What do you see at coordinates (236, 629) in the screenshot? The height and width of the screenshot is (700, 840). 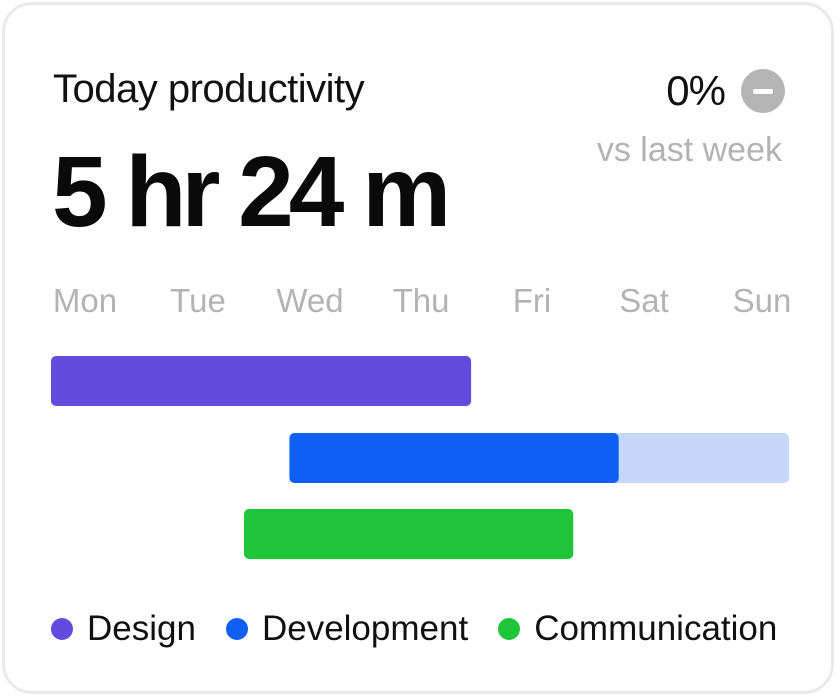 I see `legend-dot-development` at bounding box center [236, 629].